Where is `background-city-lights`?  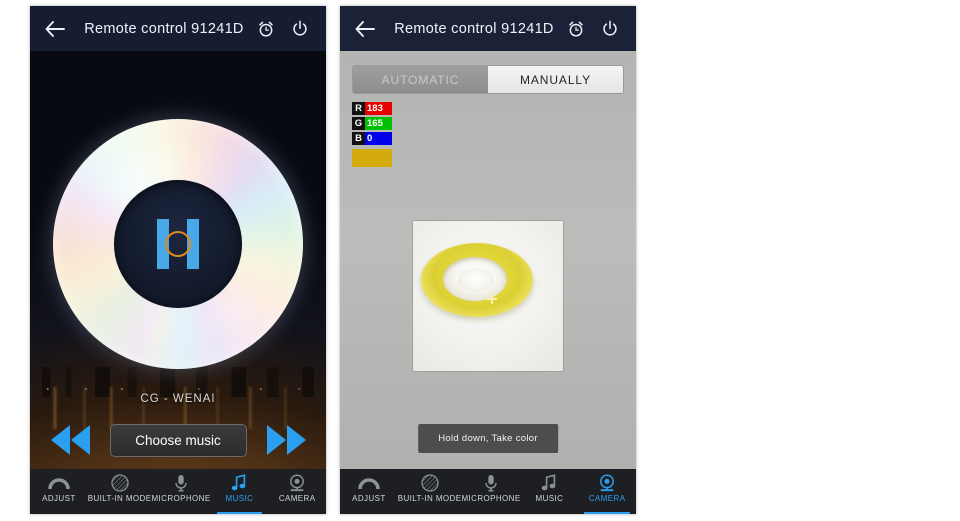 background-city-lights is located at coordinates (178, 389).